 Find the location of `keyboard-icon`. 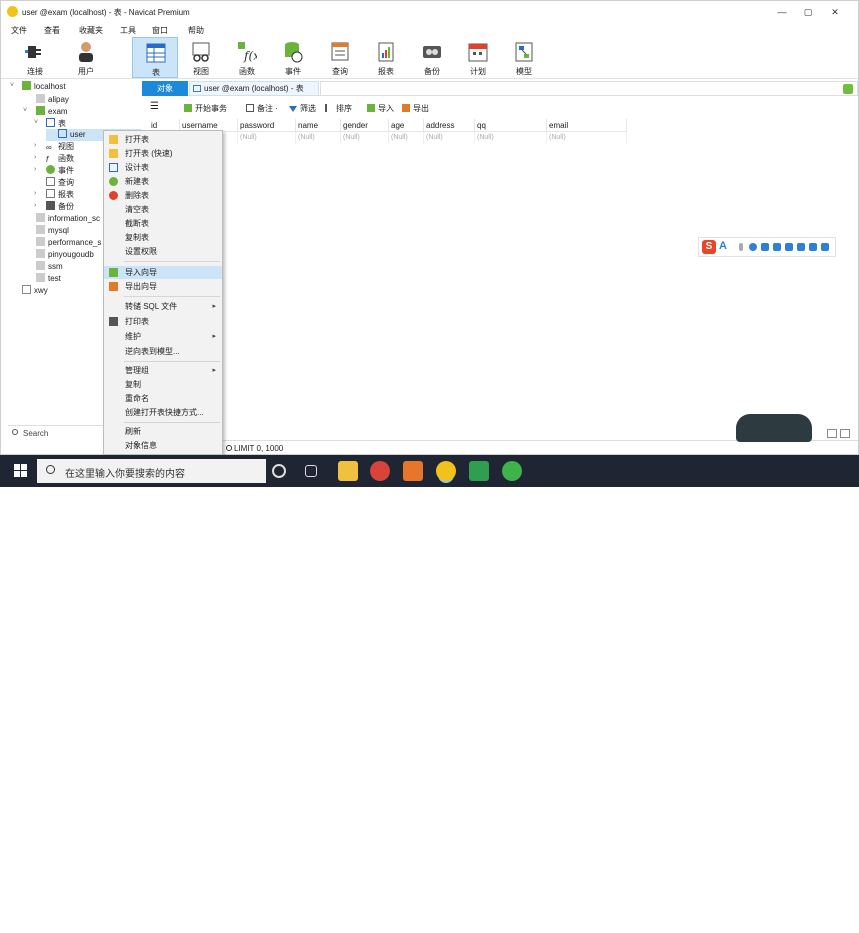

keyboard-icon is located at coordinates (777, 247).